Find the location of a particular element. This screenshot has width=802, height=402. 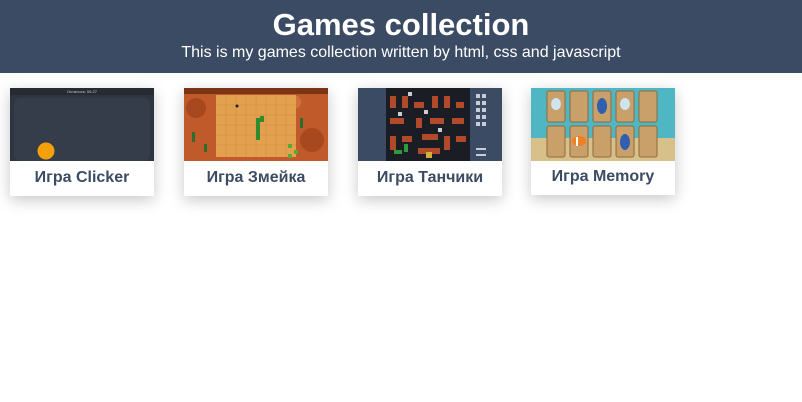

game-card-tanks: Игра Танчики is located at coordinates (430, 142).